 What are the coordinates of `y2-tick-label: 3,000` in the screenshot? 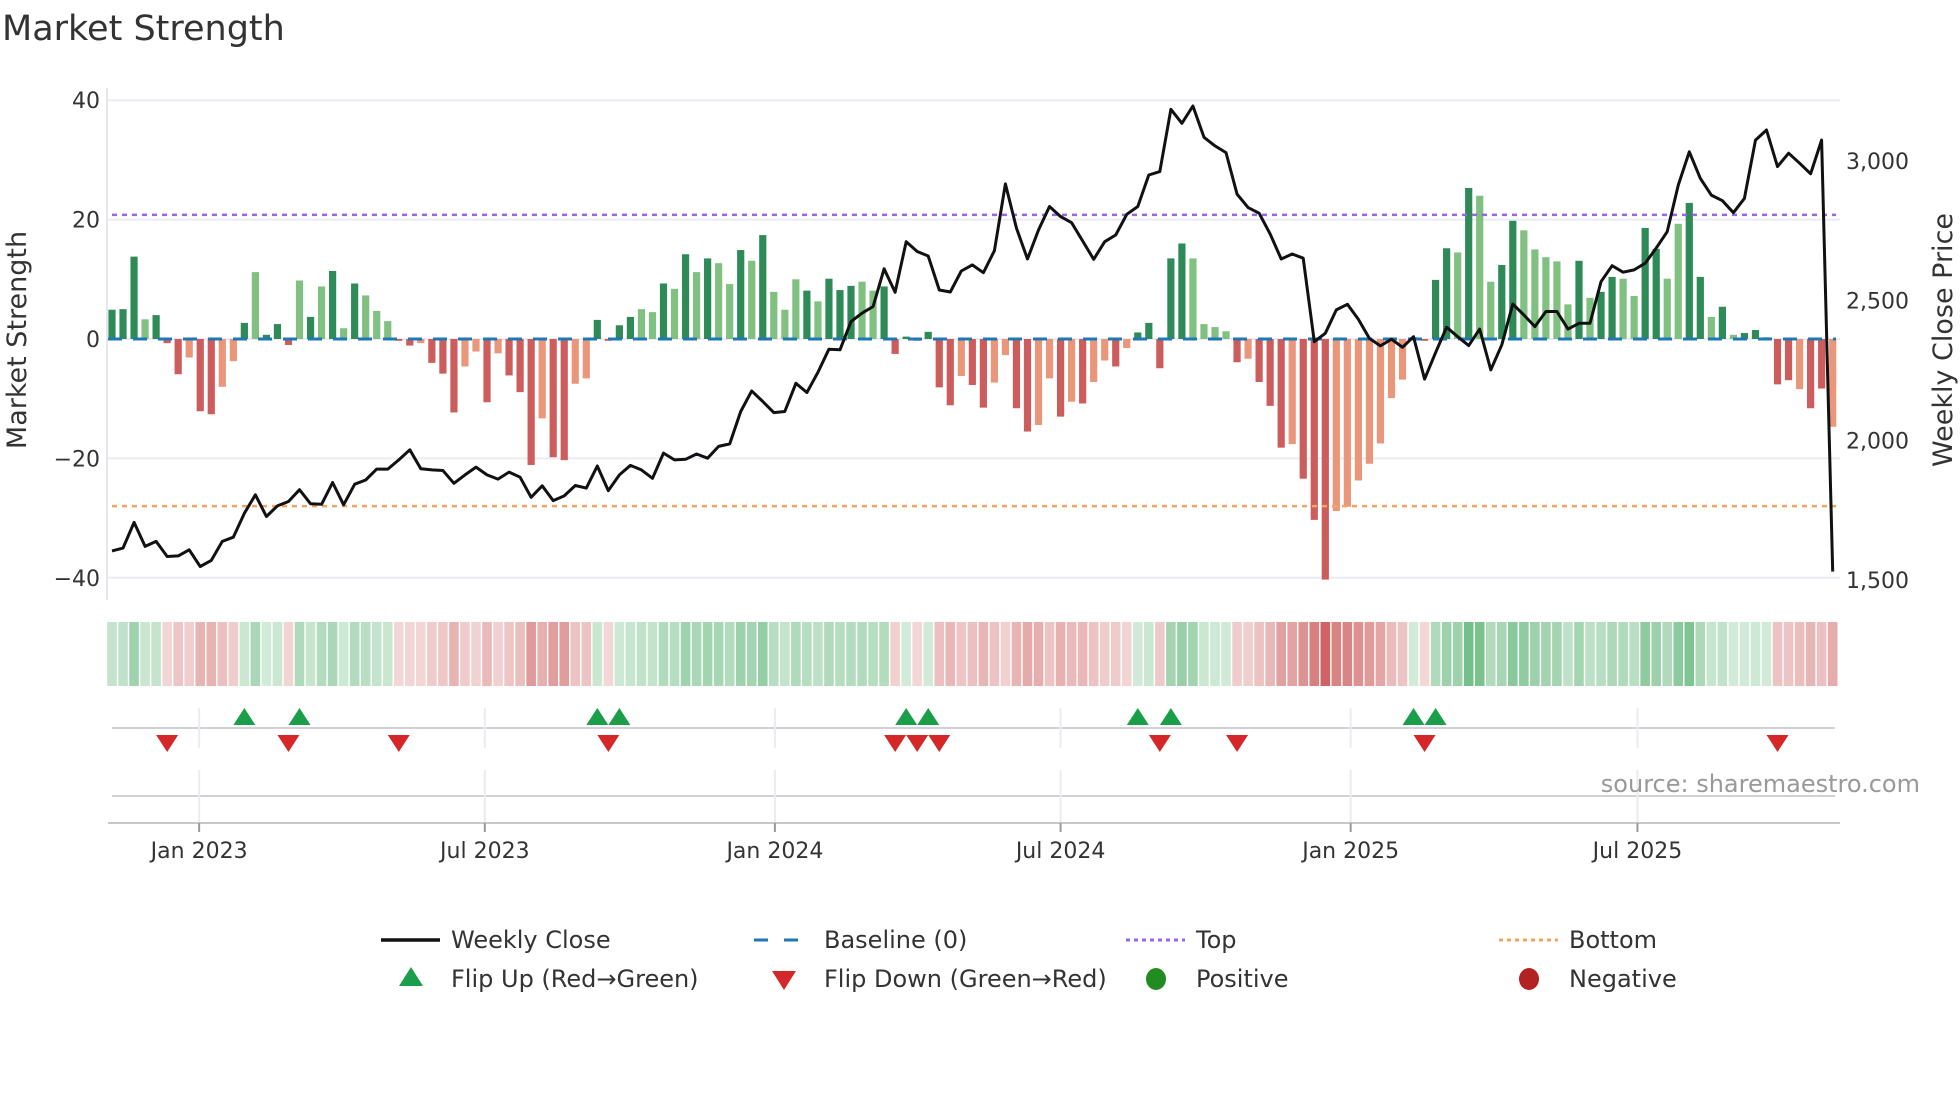 It's located at (1877, 162).